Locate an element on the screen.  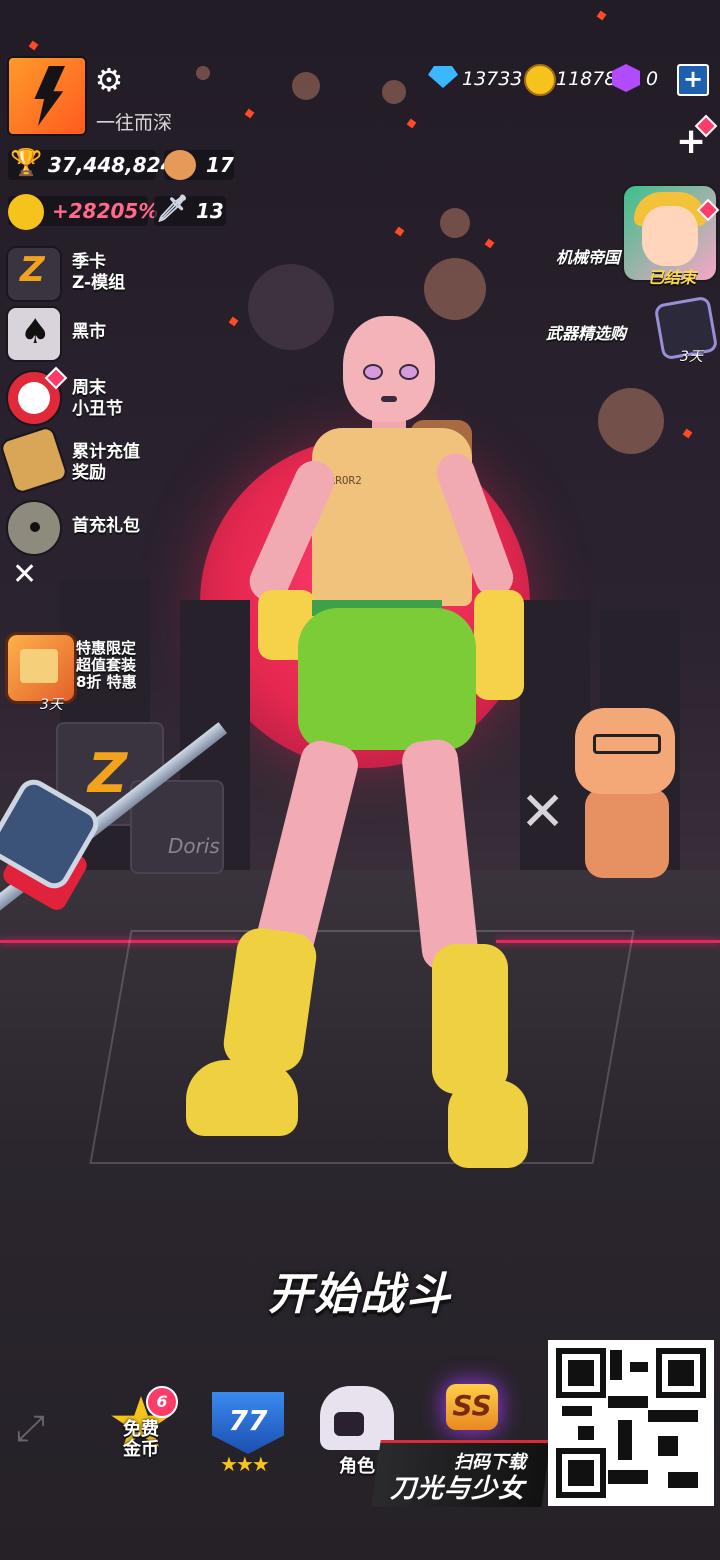
season-pass-icon: Z is located at coordinates (34, 274).